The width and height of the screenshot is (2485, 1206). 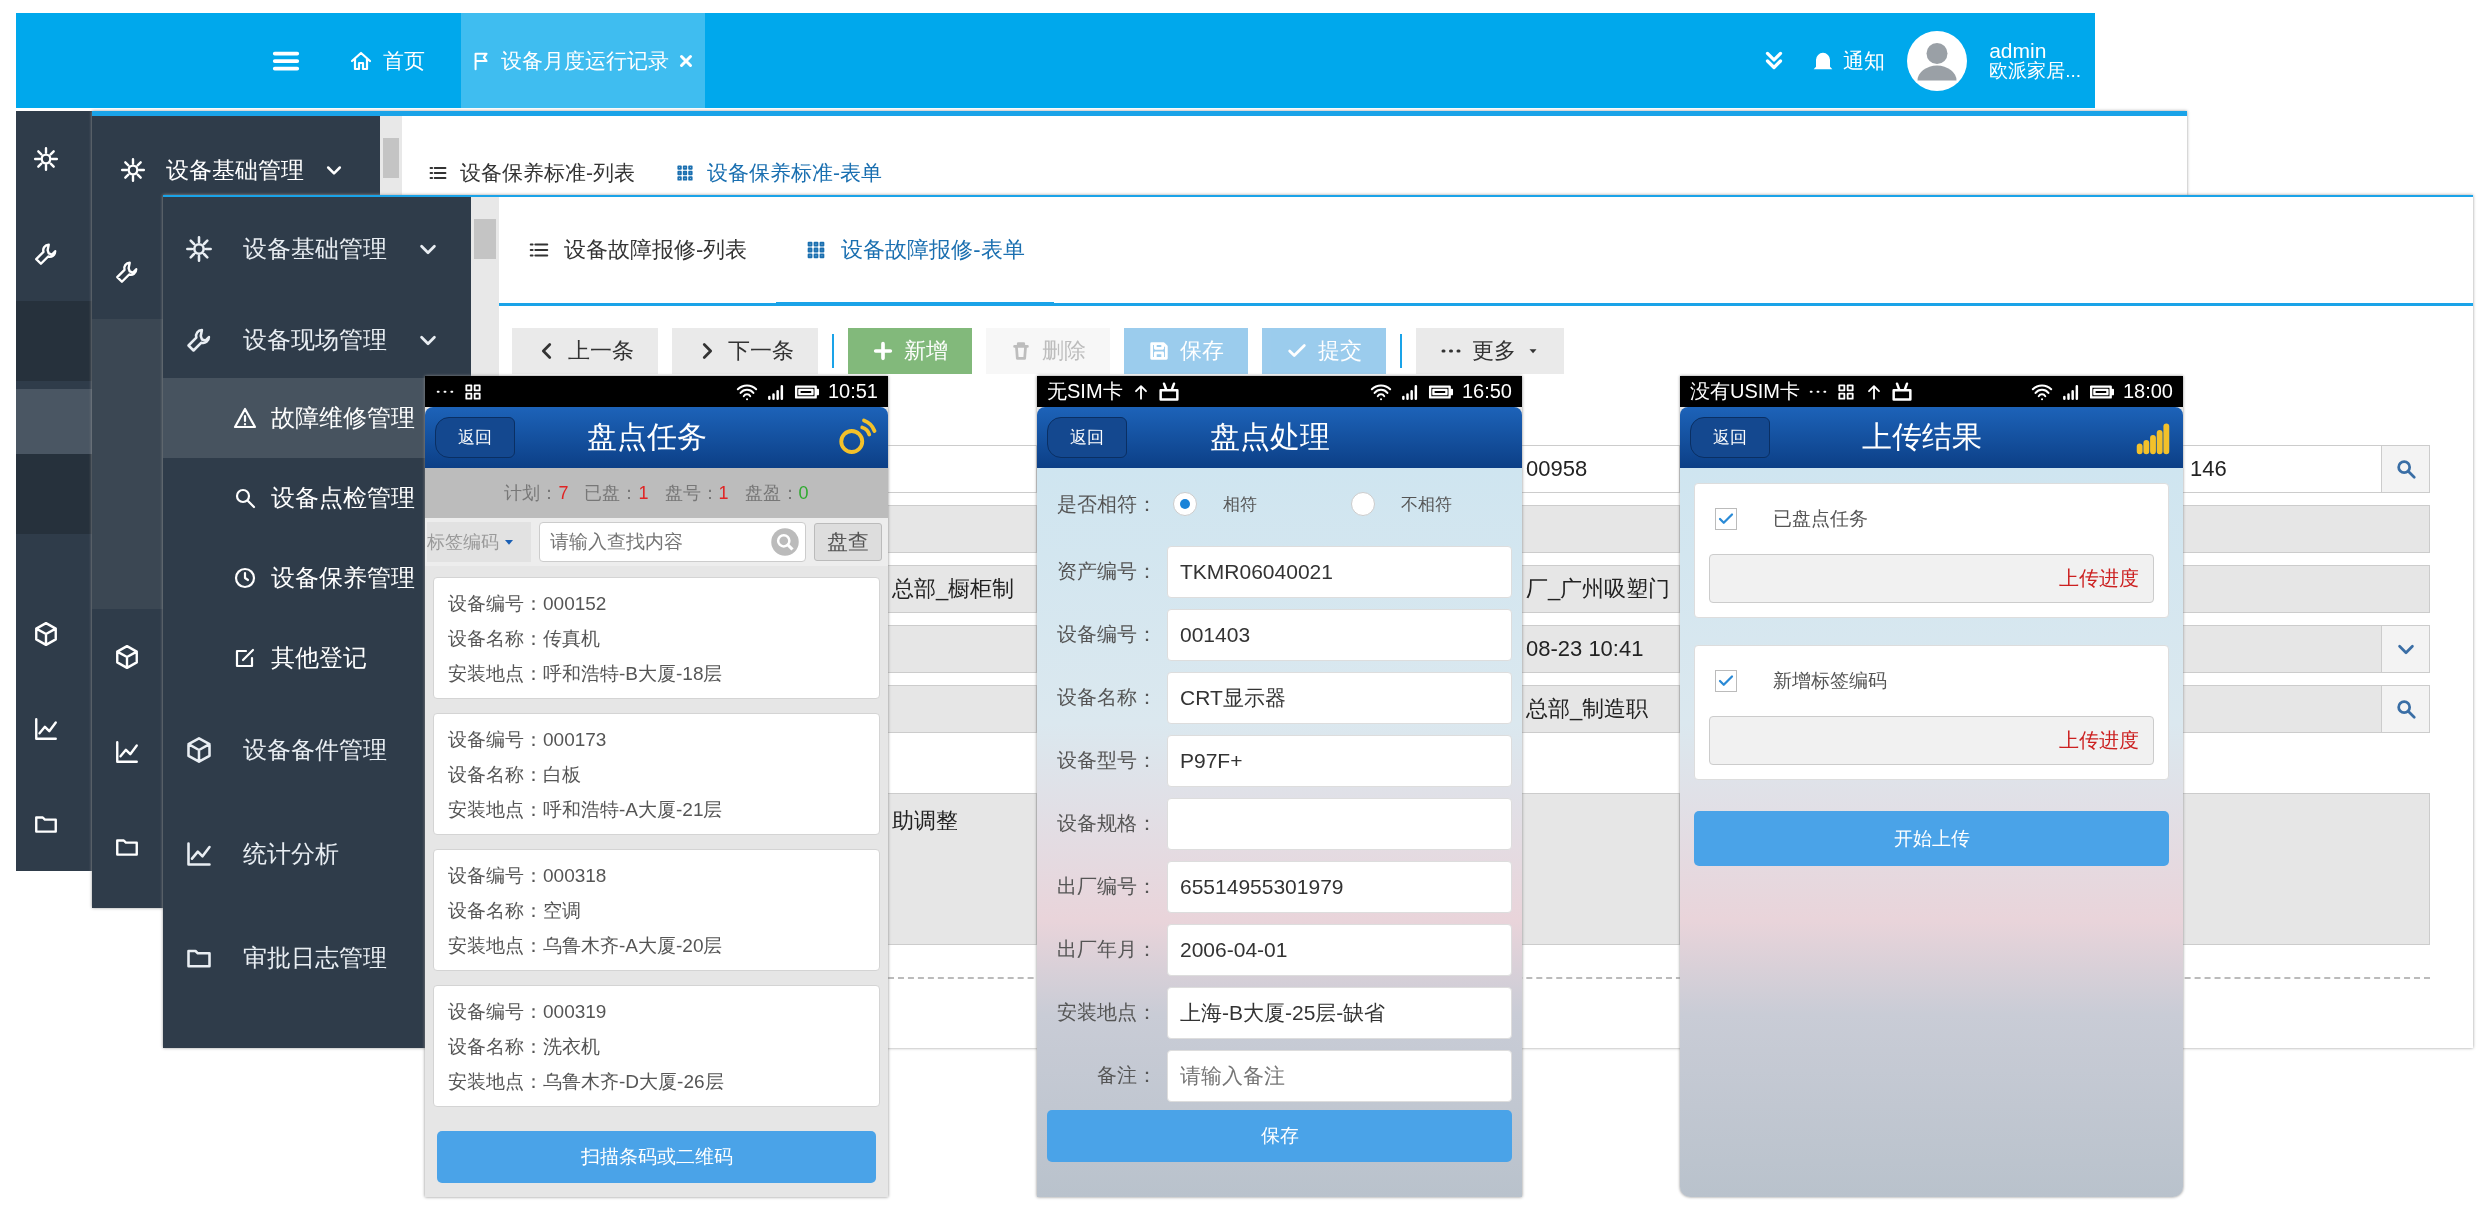 I want to click on sidebar-subitem: 设备点检管理, so click(x=294, y=498).